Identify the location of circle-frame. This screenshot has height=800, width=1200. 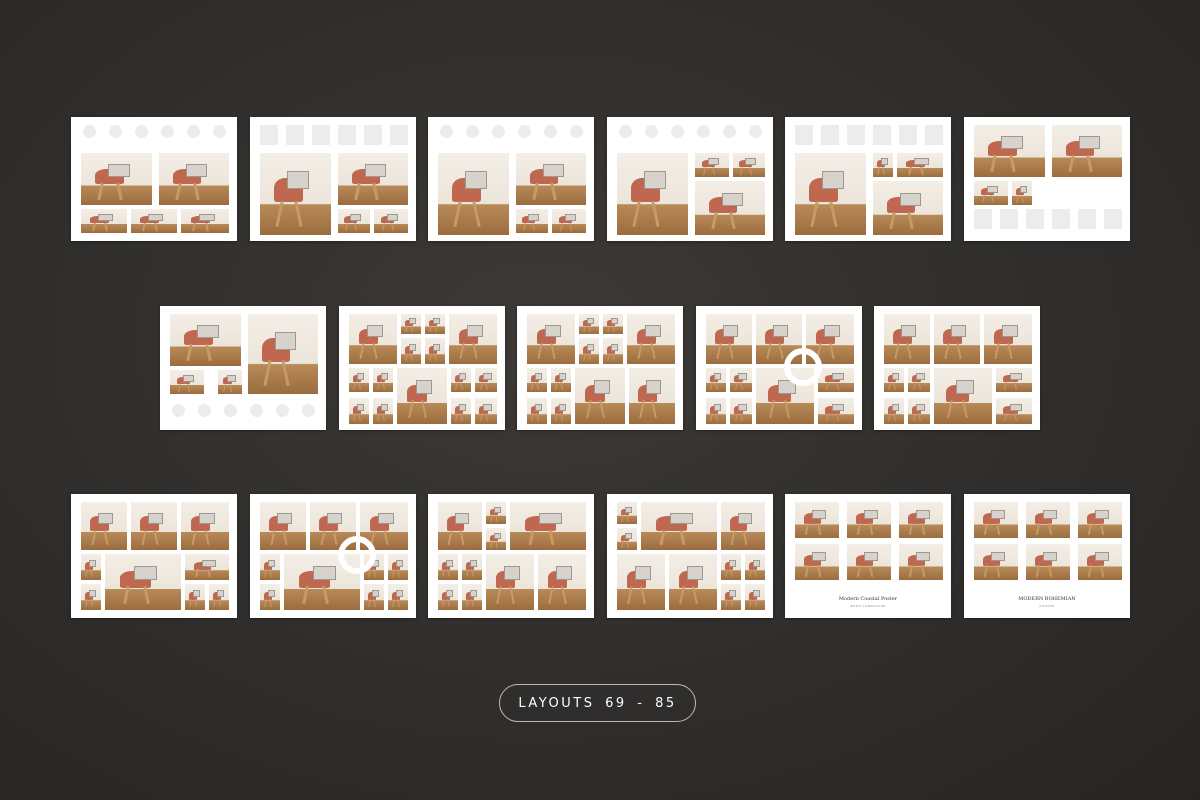
(357, 555).